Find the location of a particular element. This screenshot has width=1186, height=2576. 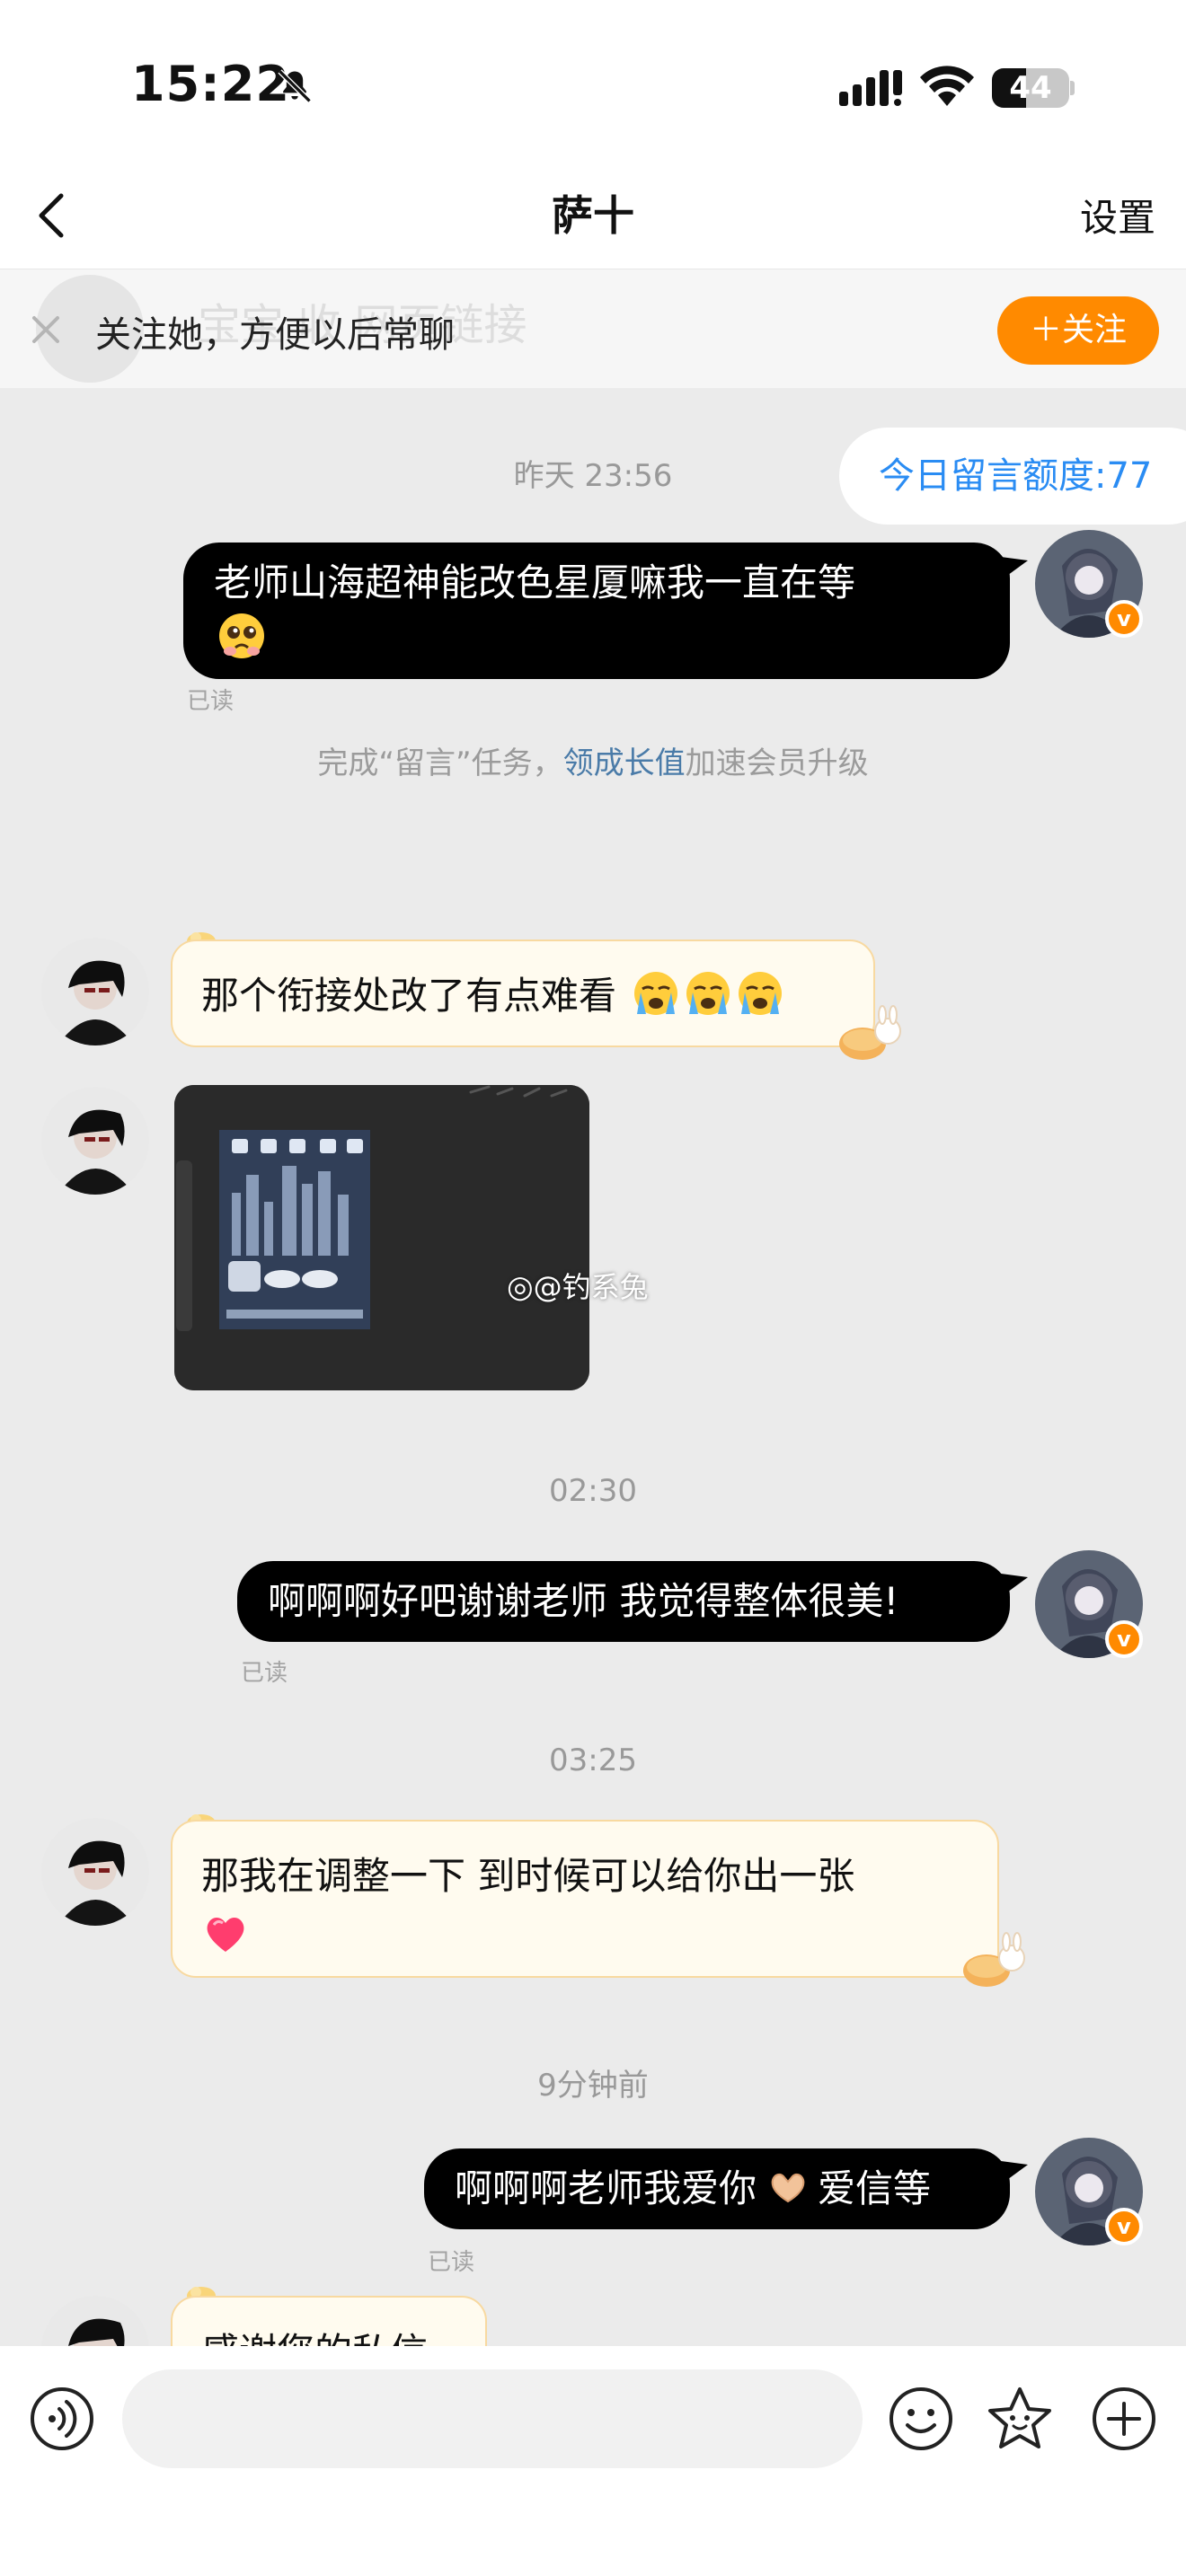

message-bubble-incoming: 那个衔接处改了有点难看 is located at coordinates (523, 993).